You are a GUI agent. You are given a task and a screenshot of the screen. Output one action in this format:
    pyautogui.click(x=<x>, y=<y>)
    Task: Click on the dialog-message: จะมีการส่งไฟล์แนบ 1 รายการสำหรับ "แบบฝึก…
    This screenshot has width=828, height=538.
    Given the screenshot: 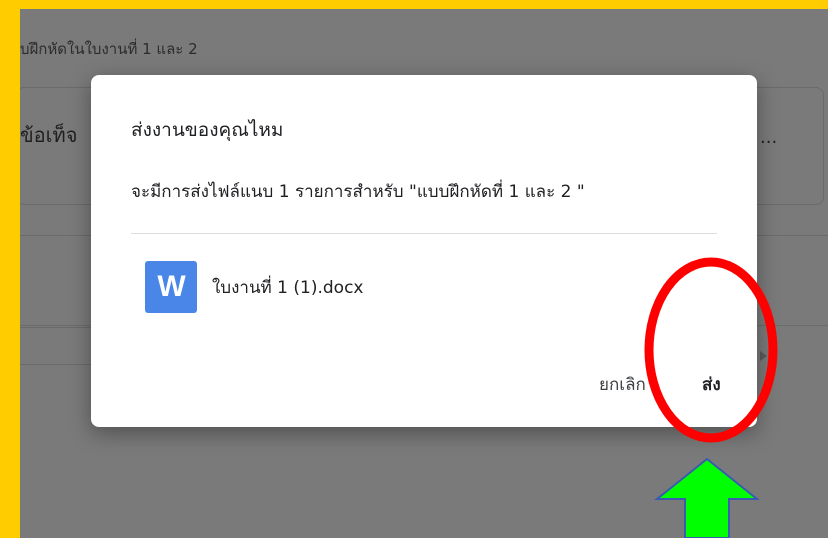 What is the action you would take?
    pyautogui.click(x=358, y=192)
    